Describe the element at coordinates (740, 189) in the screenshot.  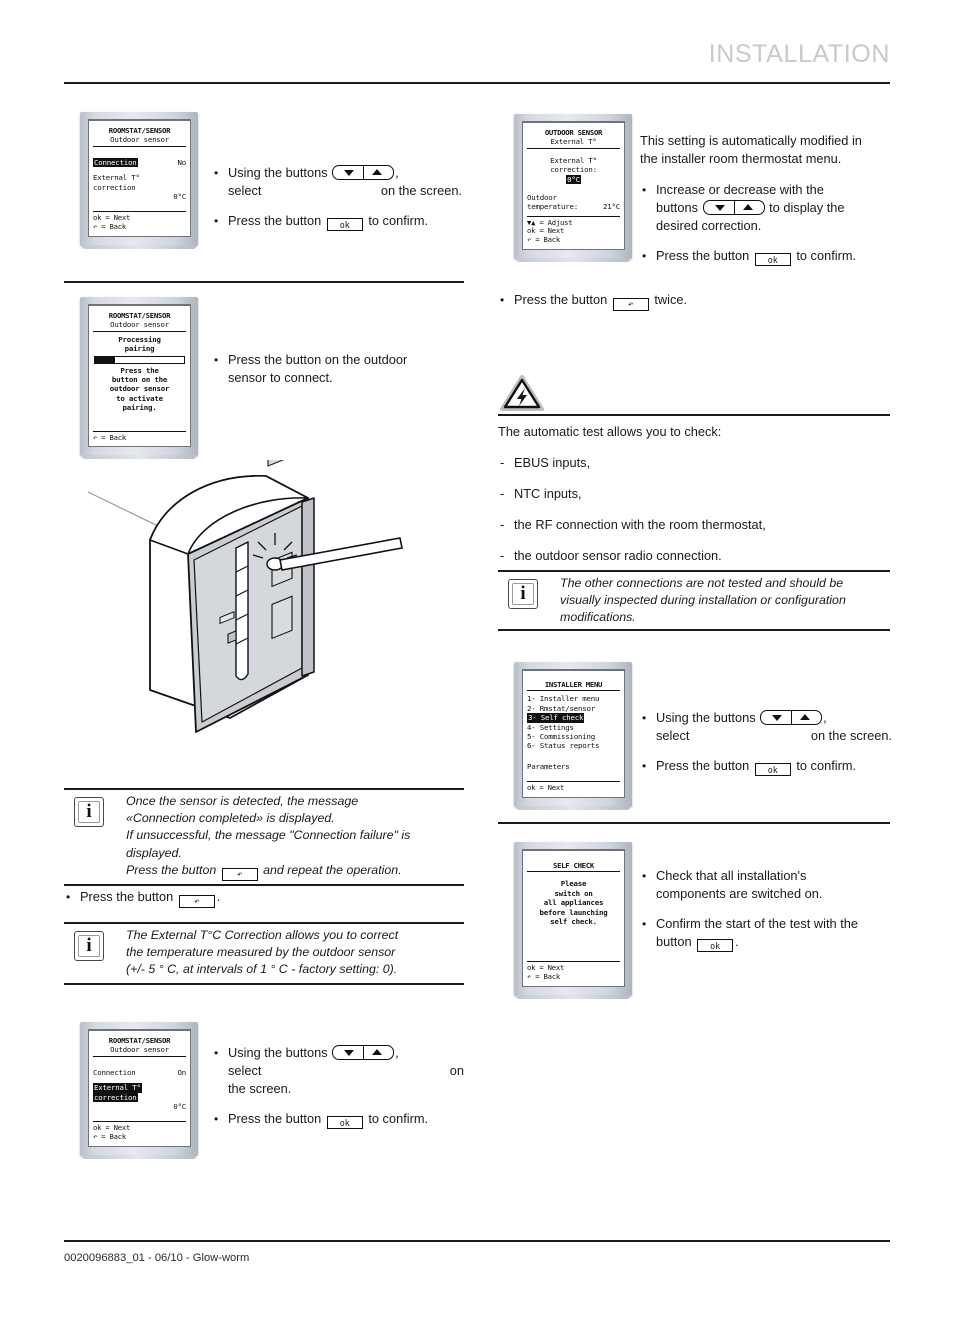
I see `instruction-text-line1: Increase or decrease with the` at that location.